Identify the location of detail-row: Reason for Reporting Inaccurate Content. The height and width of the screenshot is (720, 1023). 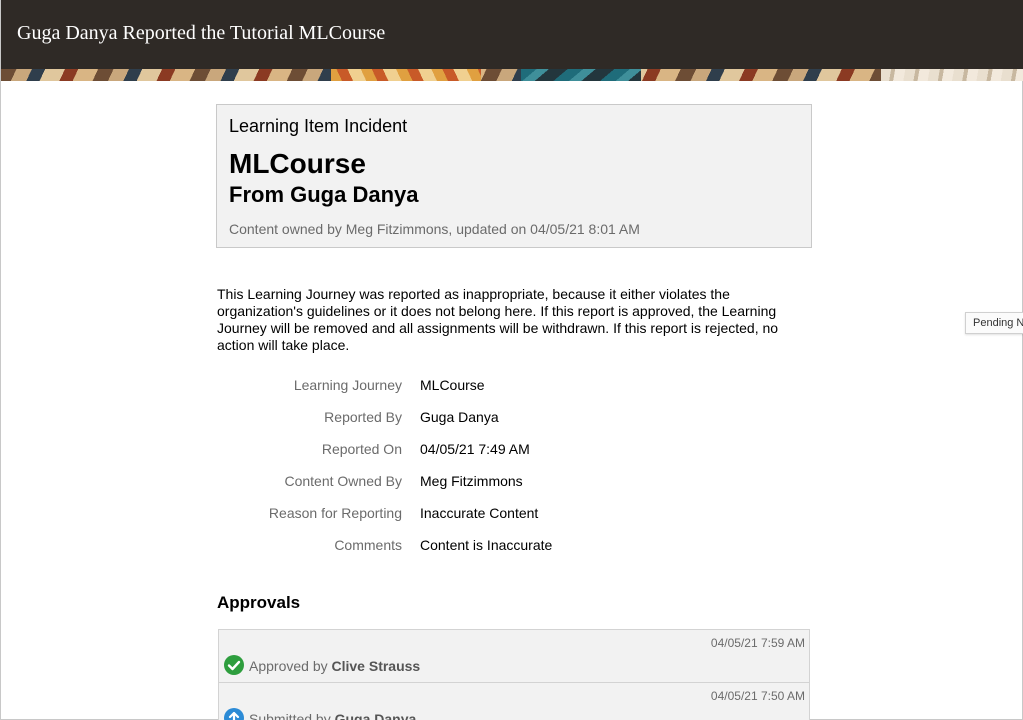
(515, 521).